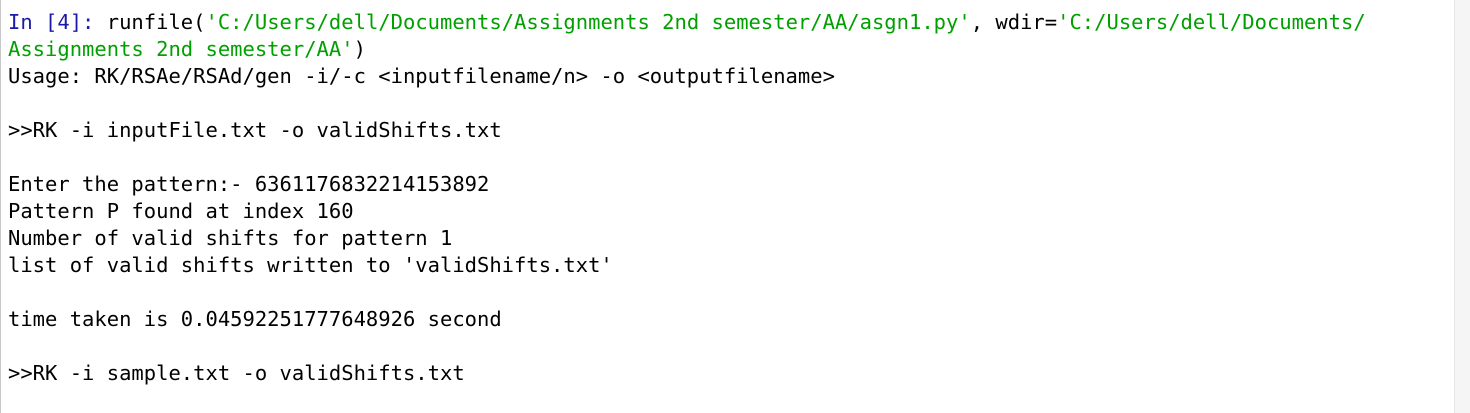 This screenshot has height=413, width=1470. I want to click on runfile-call-close: ), so click(359, 49).